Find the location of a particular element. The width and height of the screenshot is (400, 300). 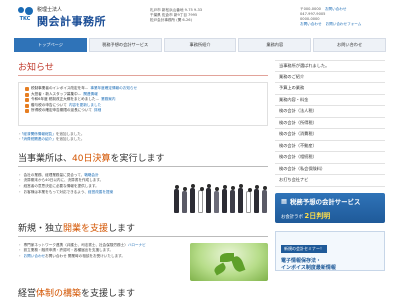

sidebar-item: 検の会計（法人税） is located at coordinates (330, 112).